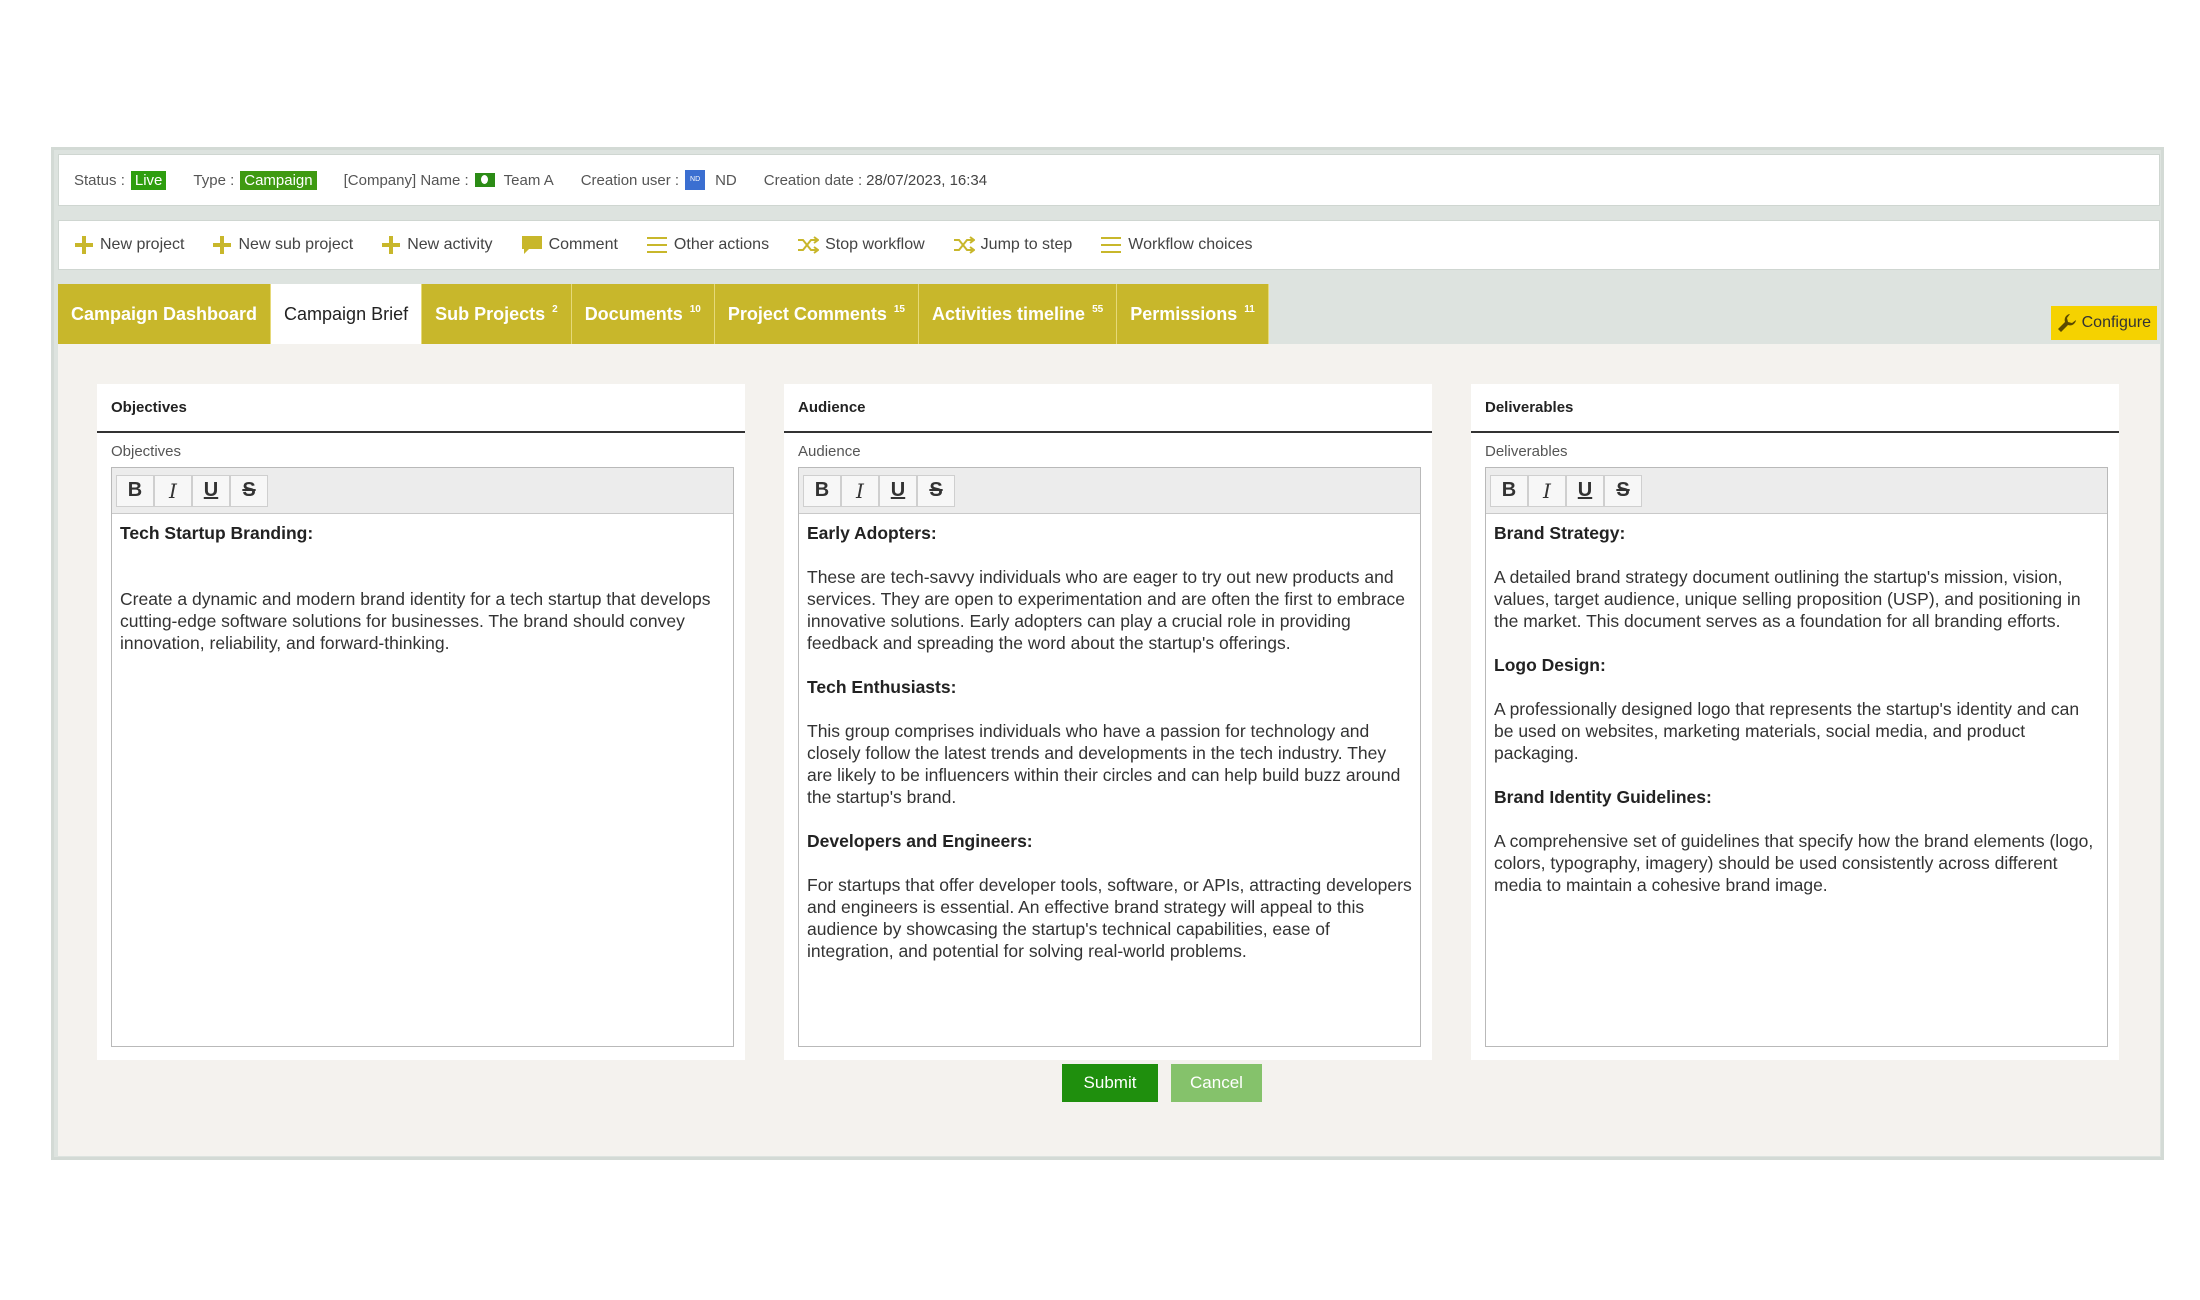 The image size is (2200, 1300). I want to click on tab-label: Campaign Brief, so click(346, 313).